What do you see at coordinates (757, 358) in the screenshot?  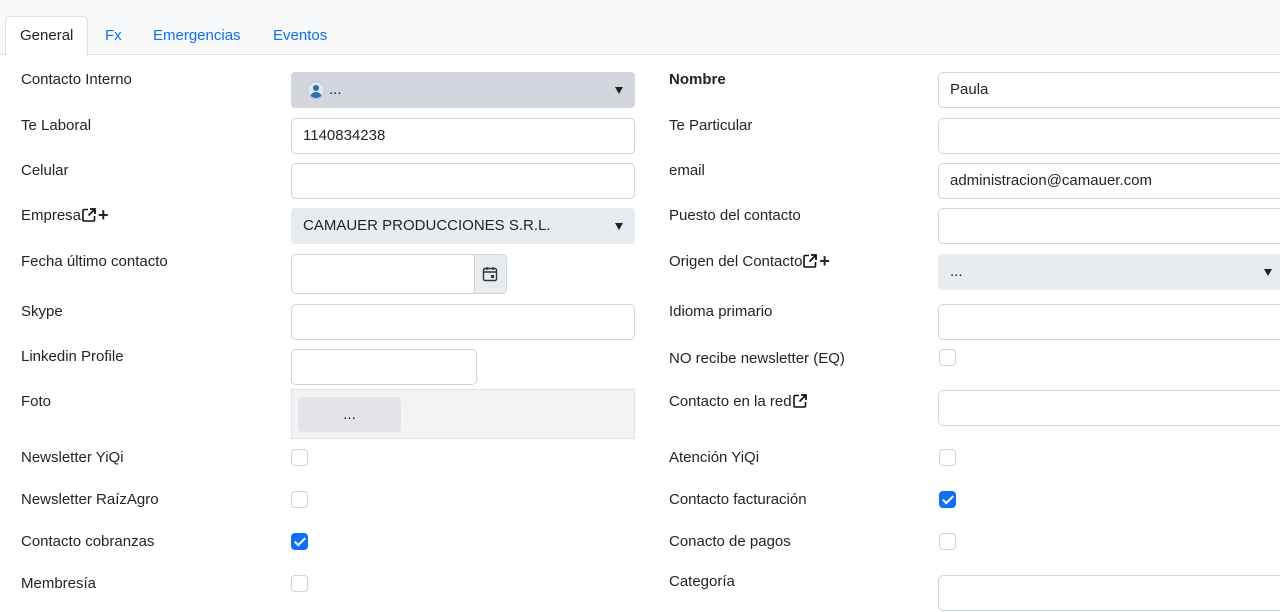 I see `no-newsletter-label: NO recibe newsletter (EQ)` at bounding box center [757, 358].